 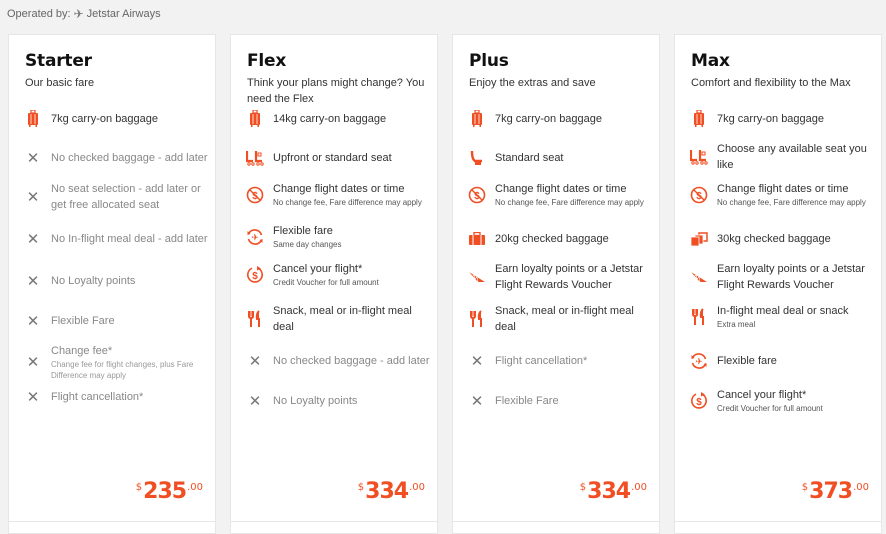 I want to click on fare-feature: In-flight meal deal or snack Extra meal, so click(x=784, y=316).